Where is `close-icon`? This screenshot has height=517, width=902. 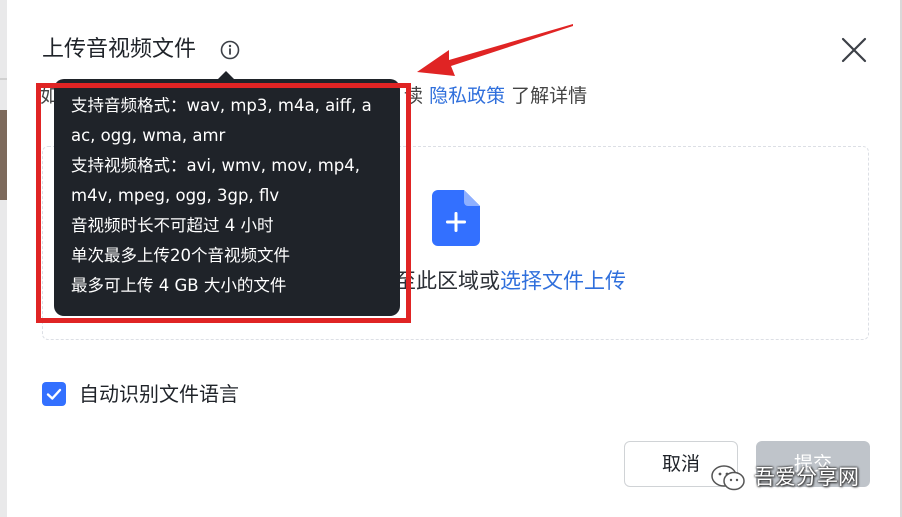 close-icon is located at coordinates (854, 50).